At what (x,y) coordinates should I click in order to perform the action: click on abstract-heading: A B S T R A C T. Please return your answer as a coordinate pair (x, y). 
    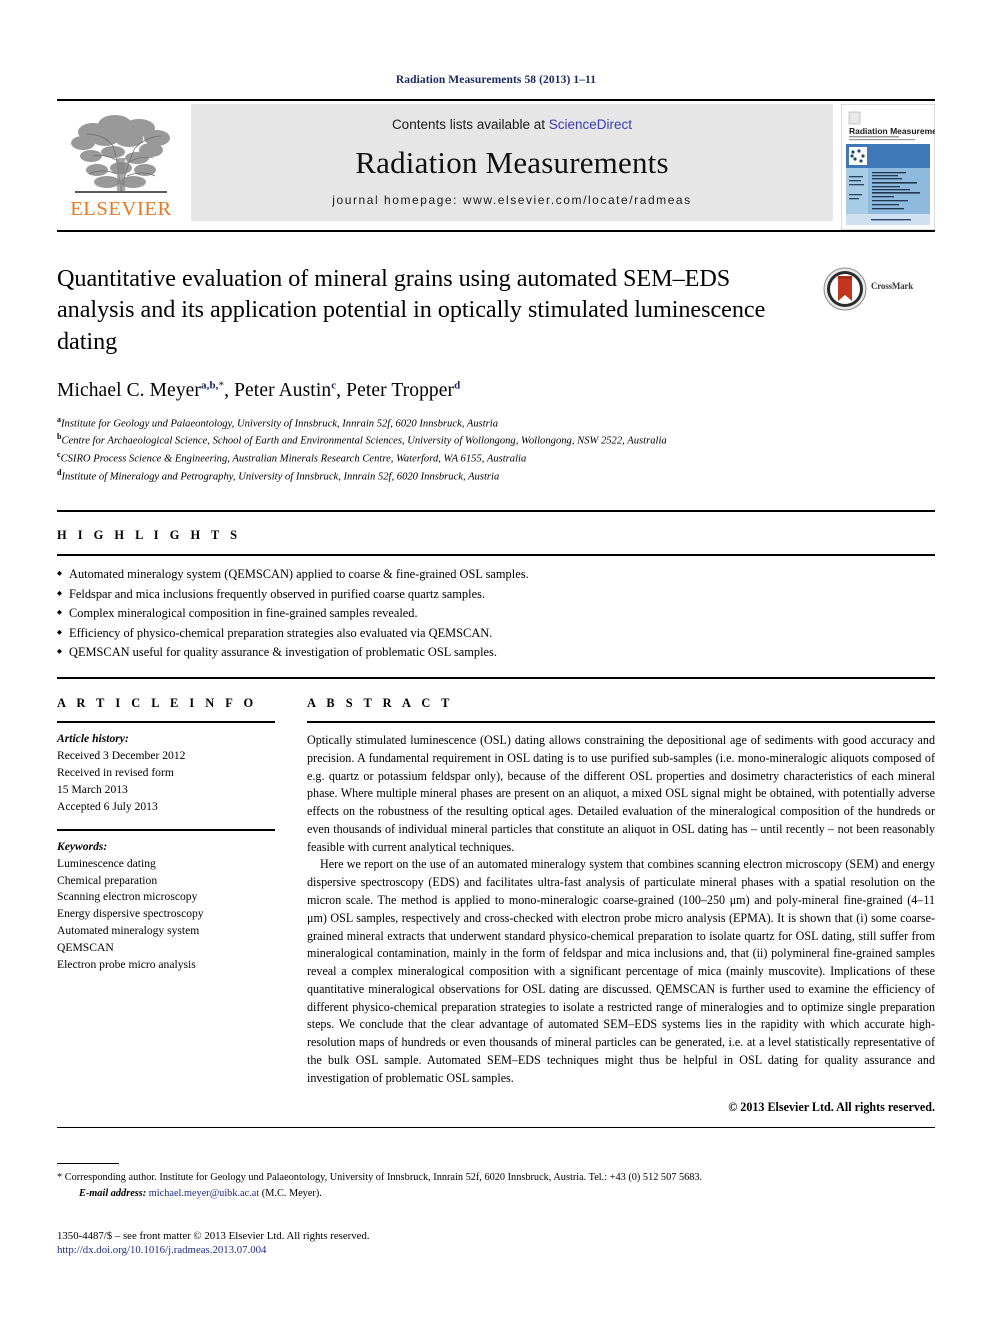
    Looking at the image, I should click on (380, 703).